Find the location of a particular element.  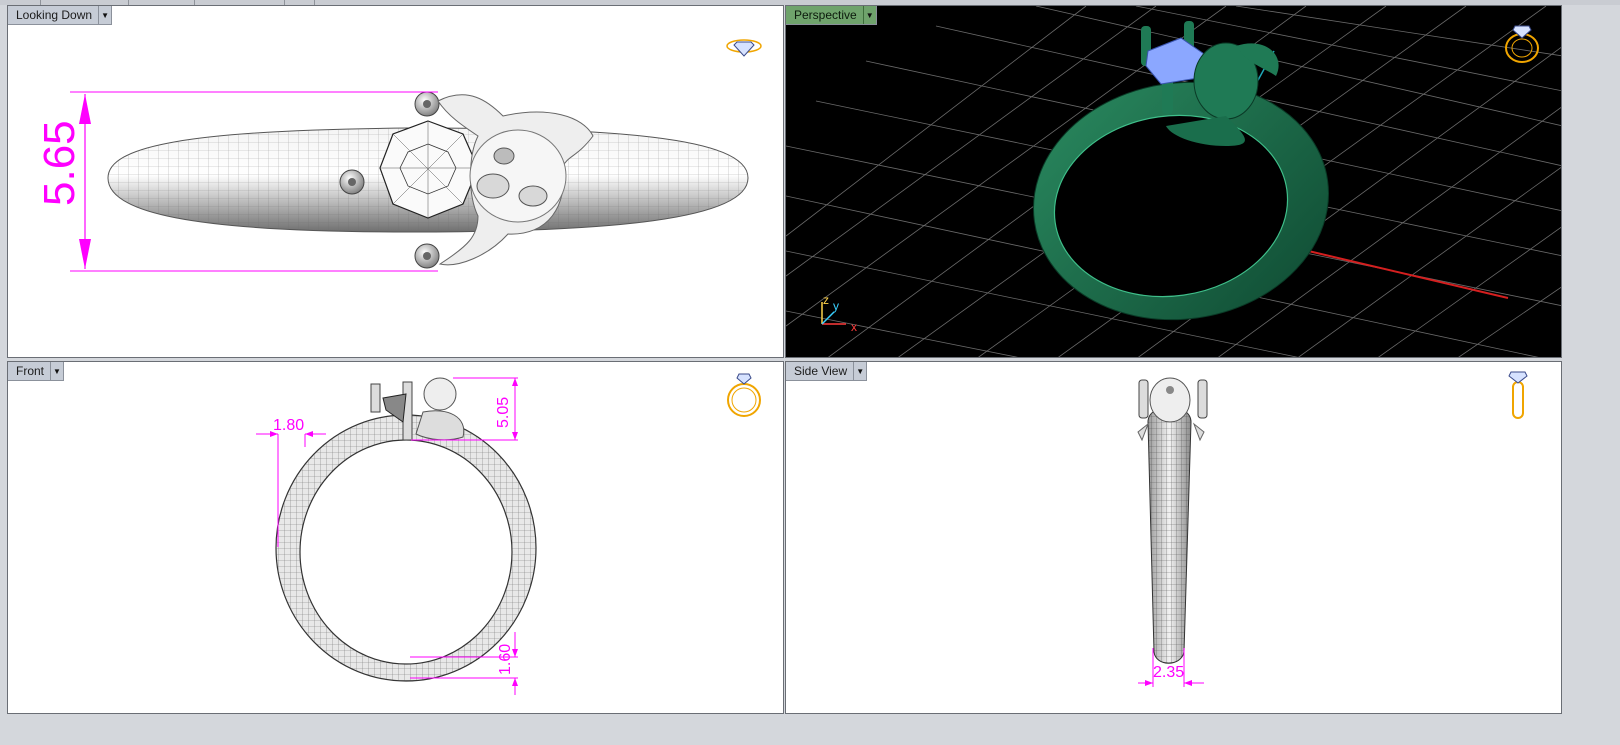

viewport-title: Looking Down is located at coordinates (54, 15).